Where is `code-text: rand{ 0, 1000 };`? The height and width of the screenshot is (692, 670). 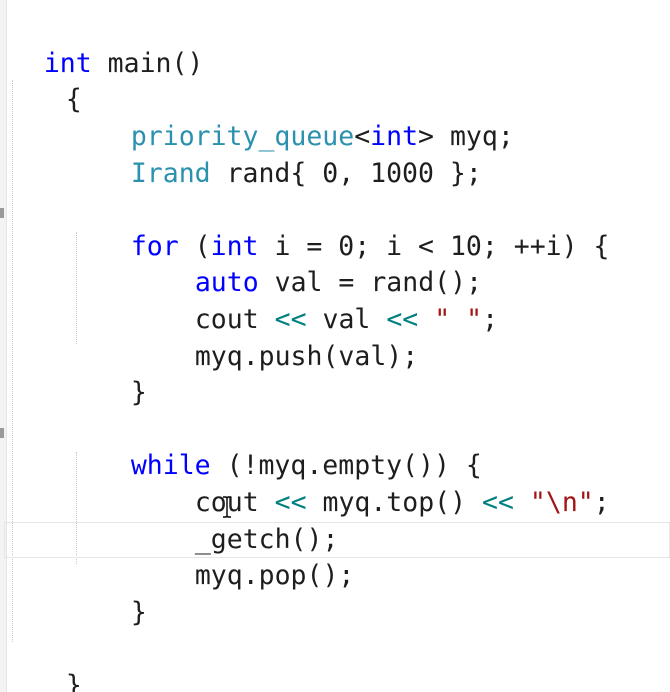
code-text: rand{ 0, 1000 }; is located at coordinates (346, 173).